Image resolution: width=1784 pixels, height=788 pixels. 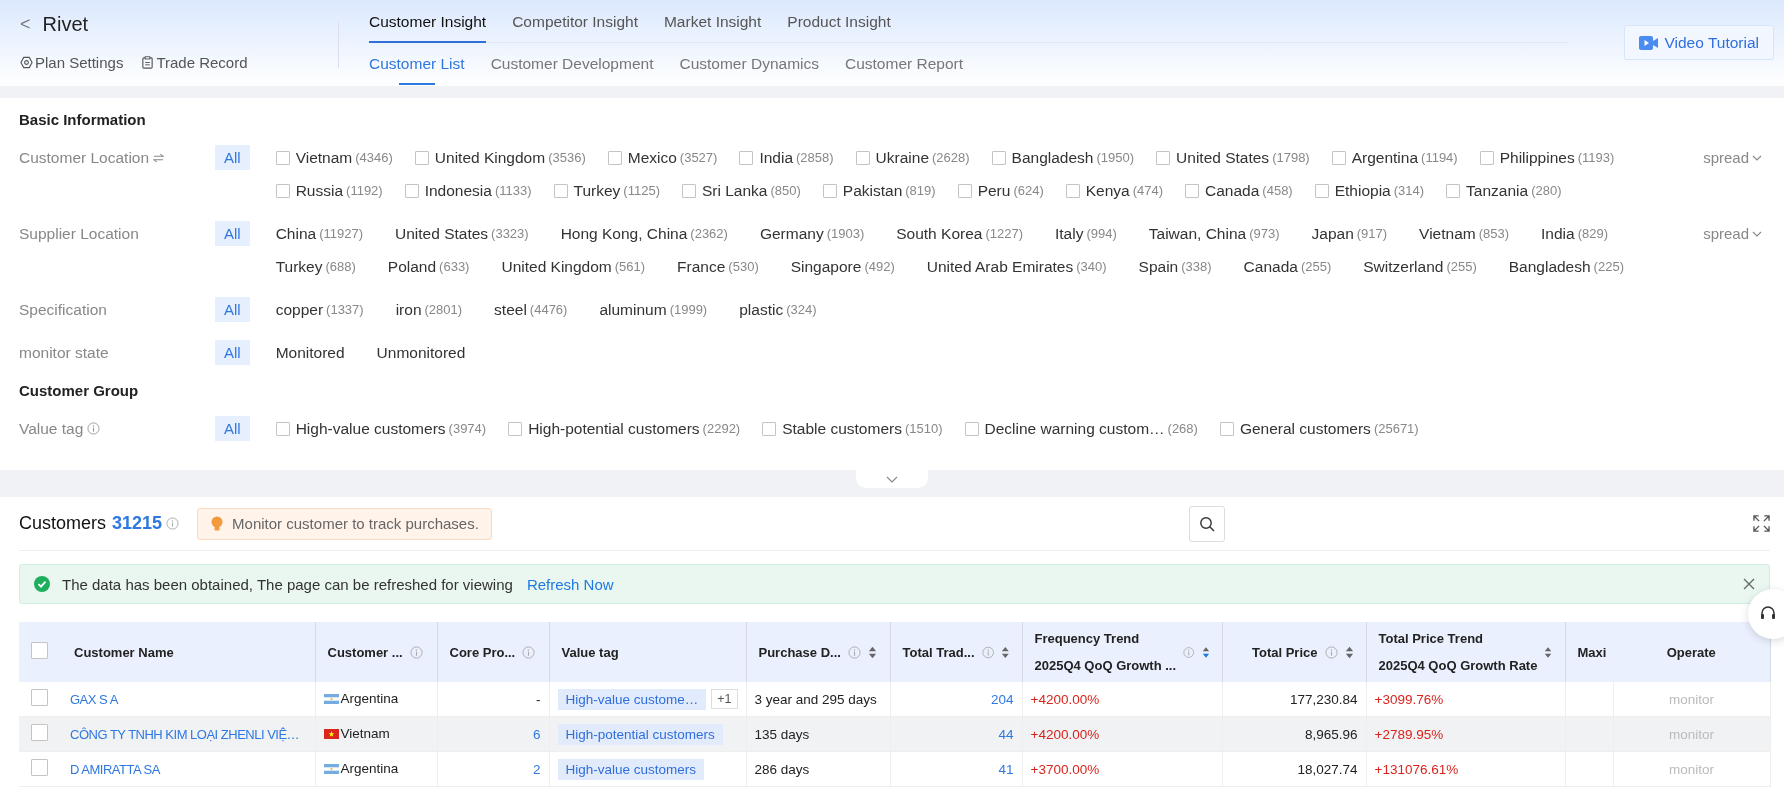 I want to click on collapse-tab, so click(x=892, y=479).